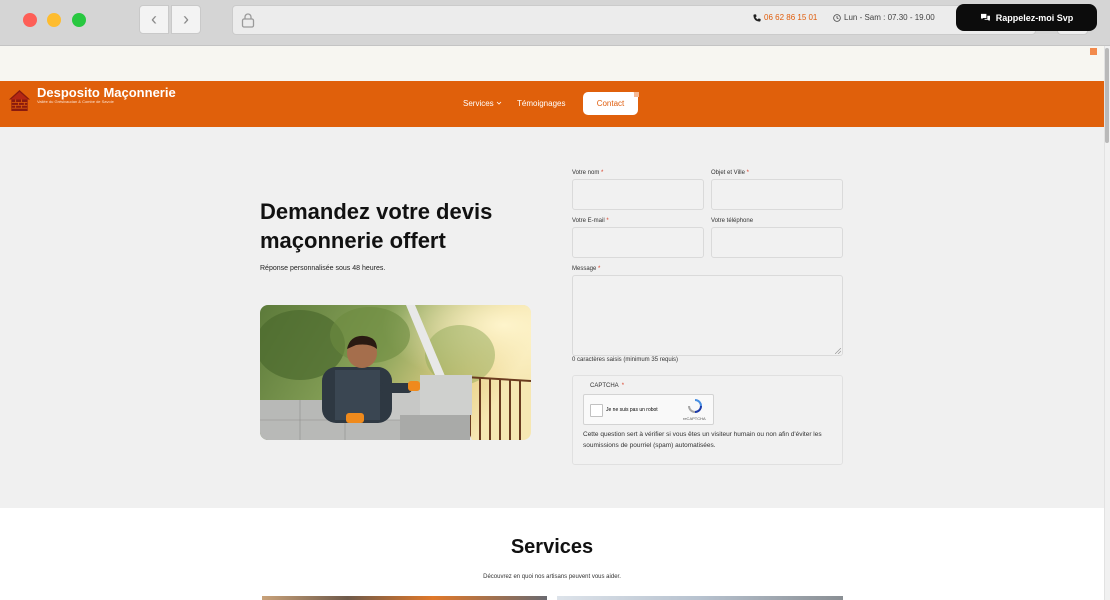 This screenshot has height=600, width=1110. What do you see at coordinates (79, 20) in the screenshot?
I see `window-zoom-button` at bounding box center [79, 20].